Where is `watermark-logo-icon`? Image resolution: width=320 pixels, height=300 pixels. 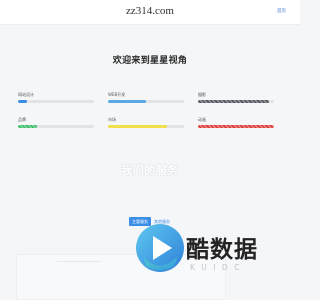
watermark-logo-icon is located at coordinates (160, 248).